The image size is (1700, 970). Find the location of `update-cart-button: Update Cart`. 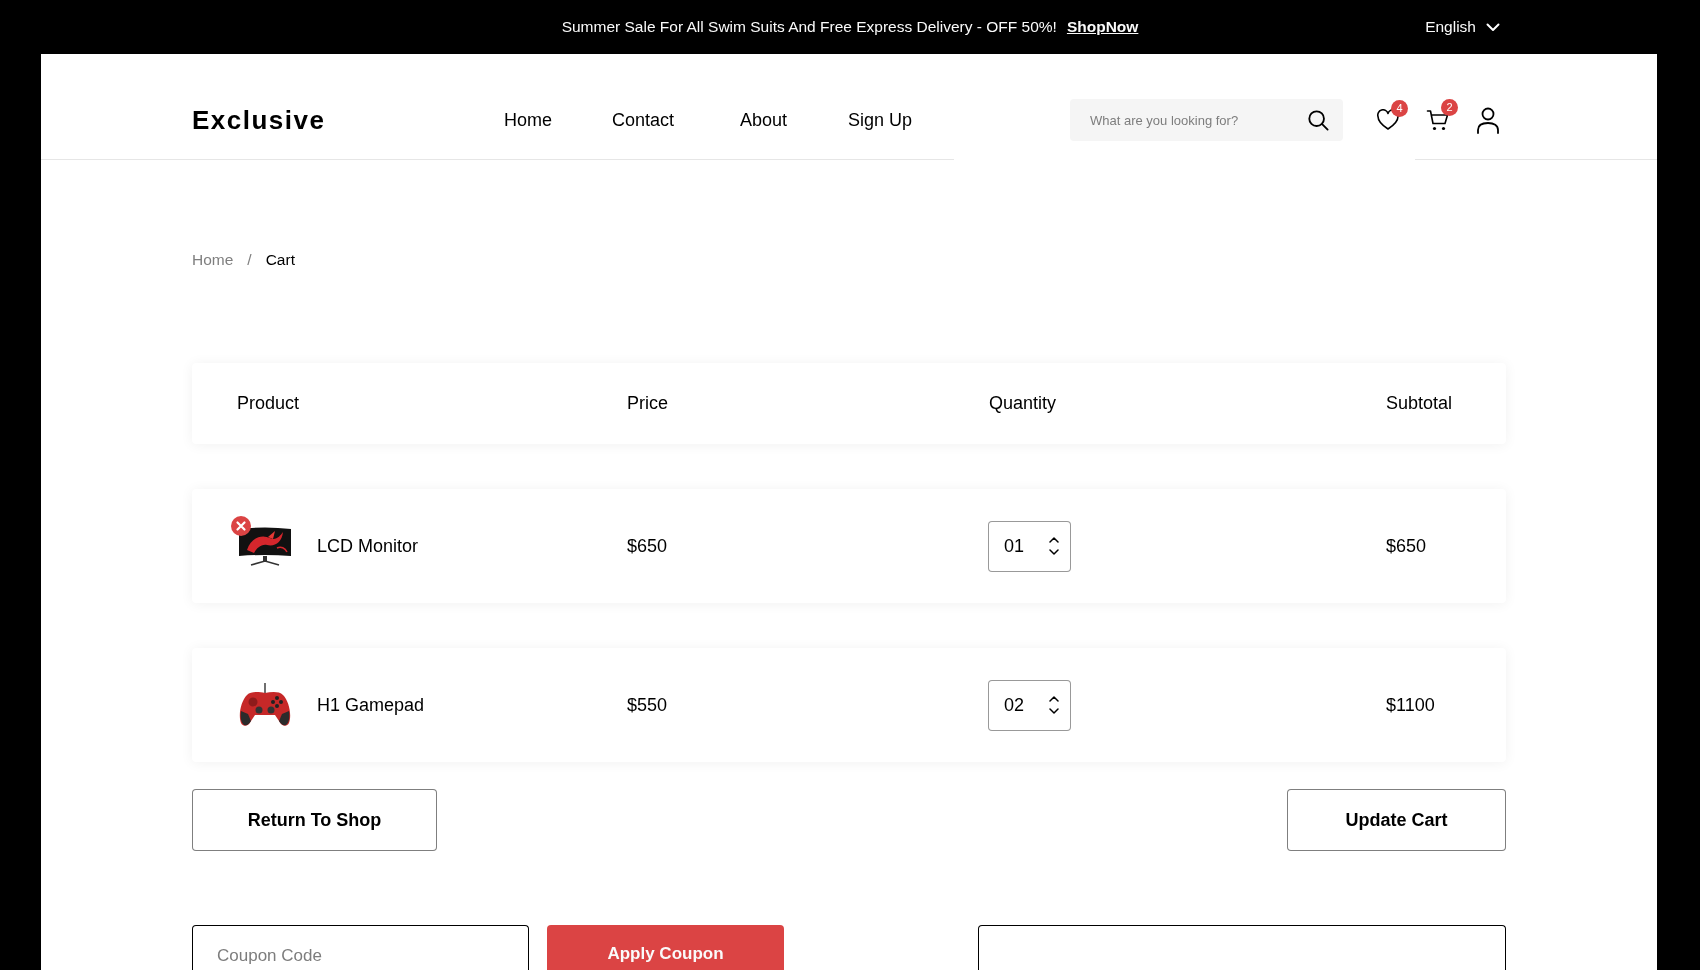

update-cart-button: Update Cart is located at coordinates (1396, 820).